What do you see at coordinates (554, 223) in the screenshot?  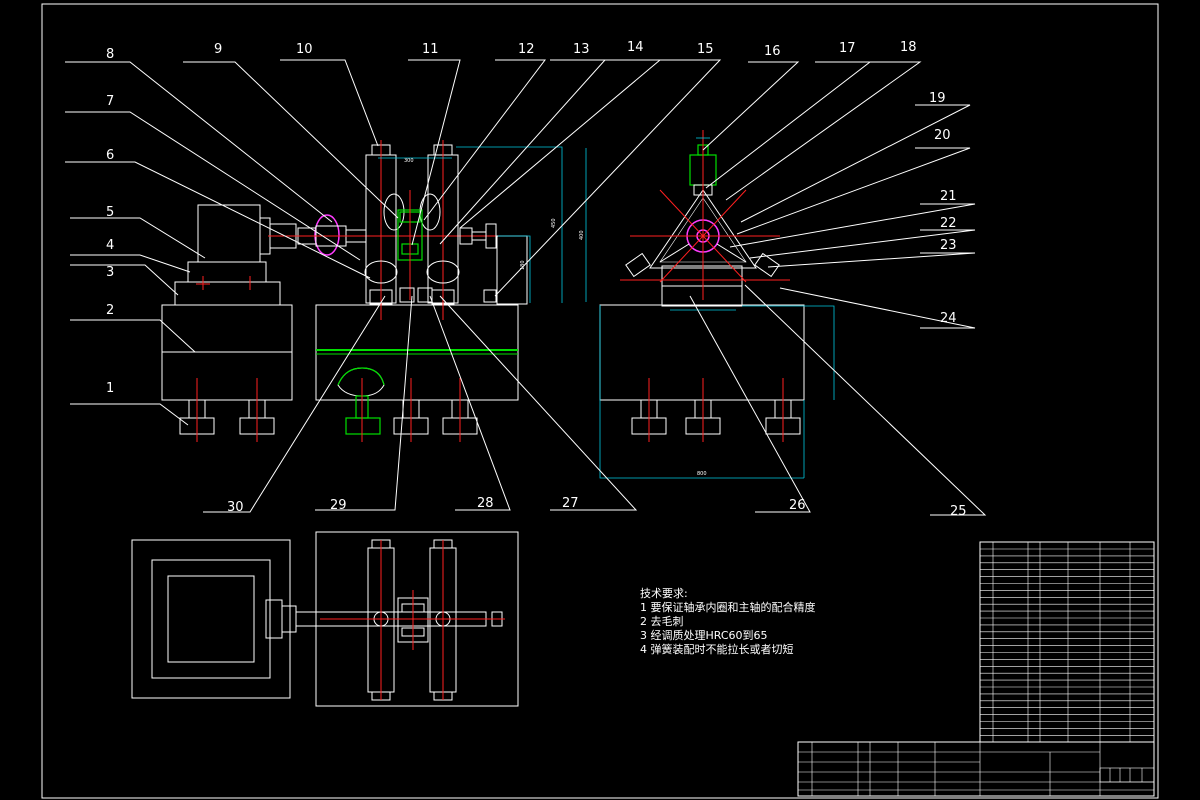 I see `svg-text: 450` at bounding box center [554, 223].